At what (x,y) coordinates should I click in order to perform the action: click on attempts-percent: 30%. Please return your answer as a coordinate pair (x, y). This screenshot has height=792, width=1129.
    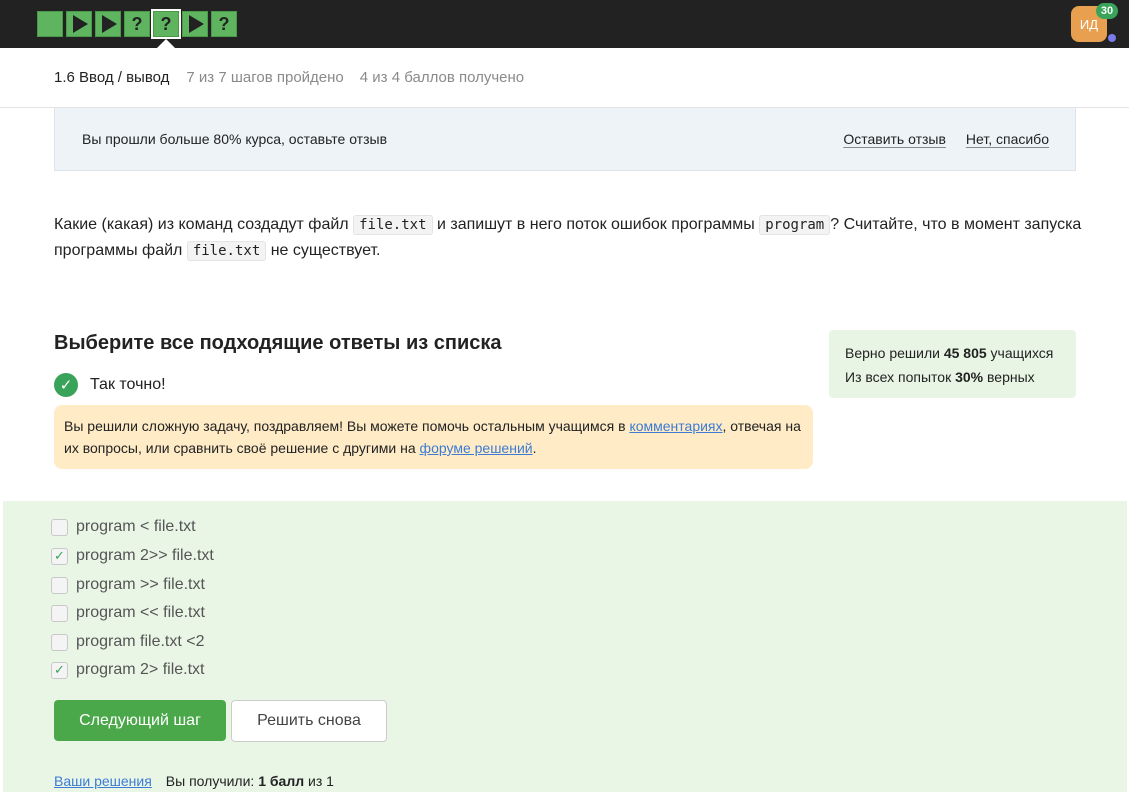
    Looking at the image, I should click on (969, 377).